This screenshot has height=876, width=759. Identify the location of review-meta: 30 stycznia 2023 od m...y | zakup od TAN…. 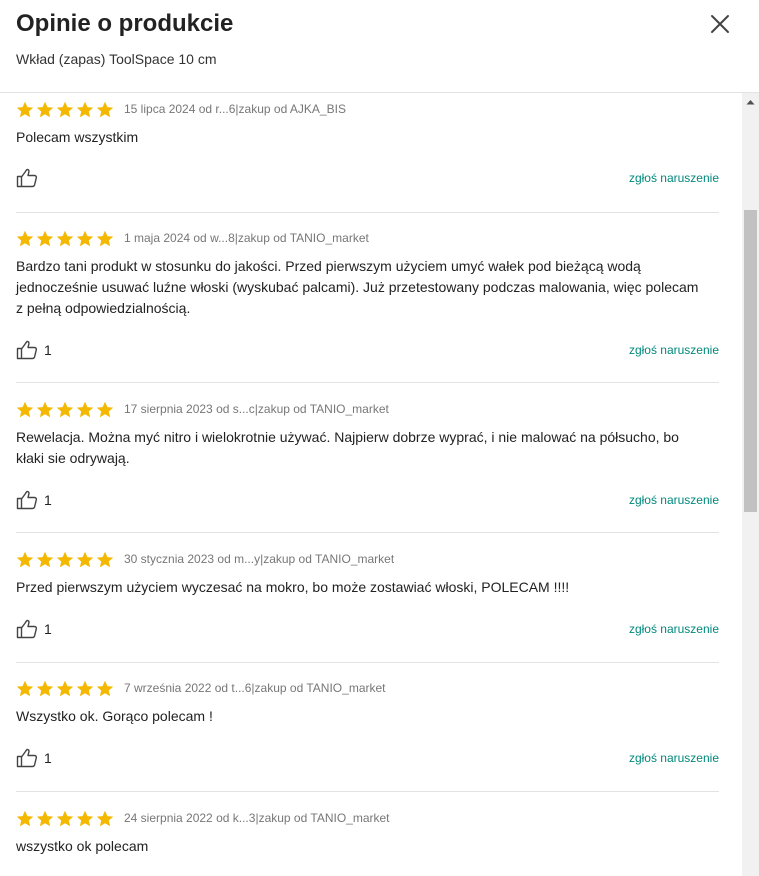
(205, 559).